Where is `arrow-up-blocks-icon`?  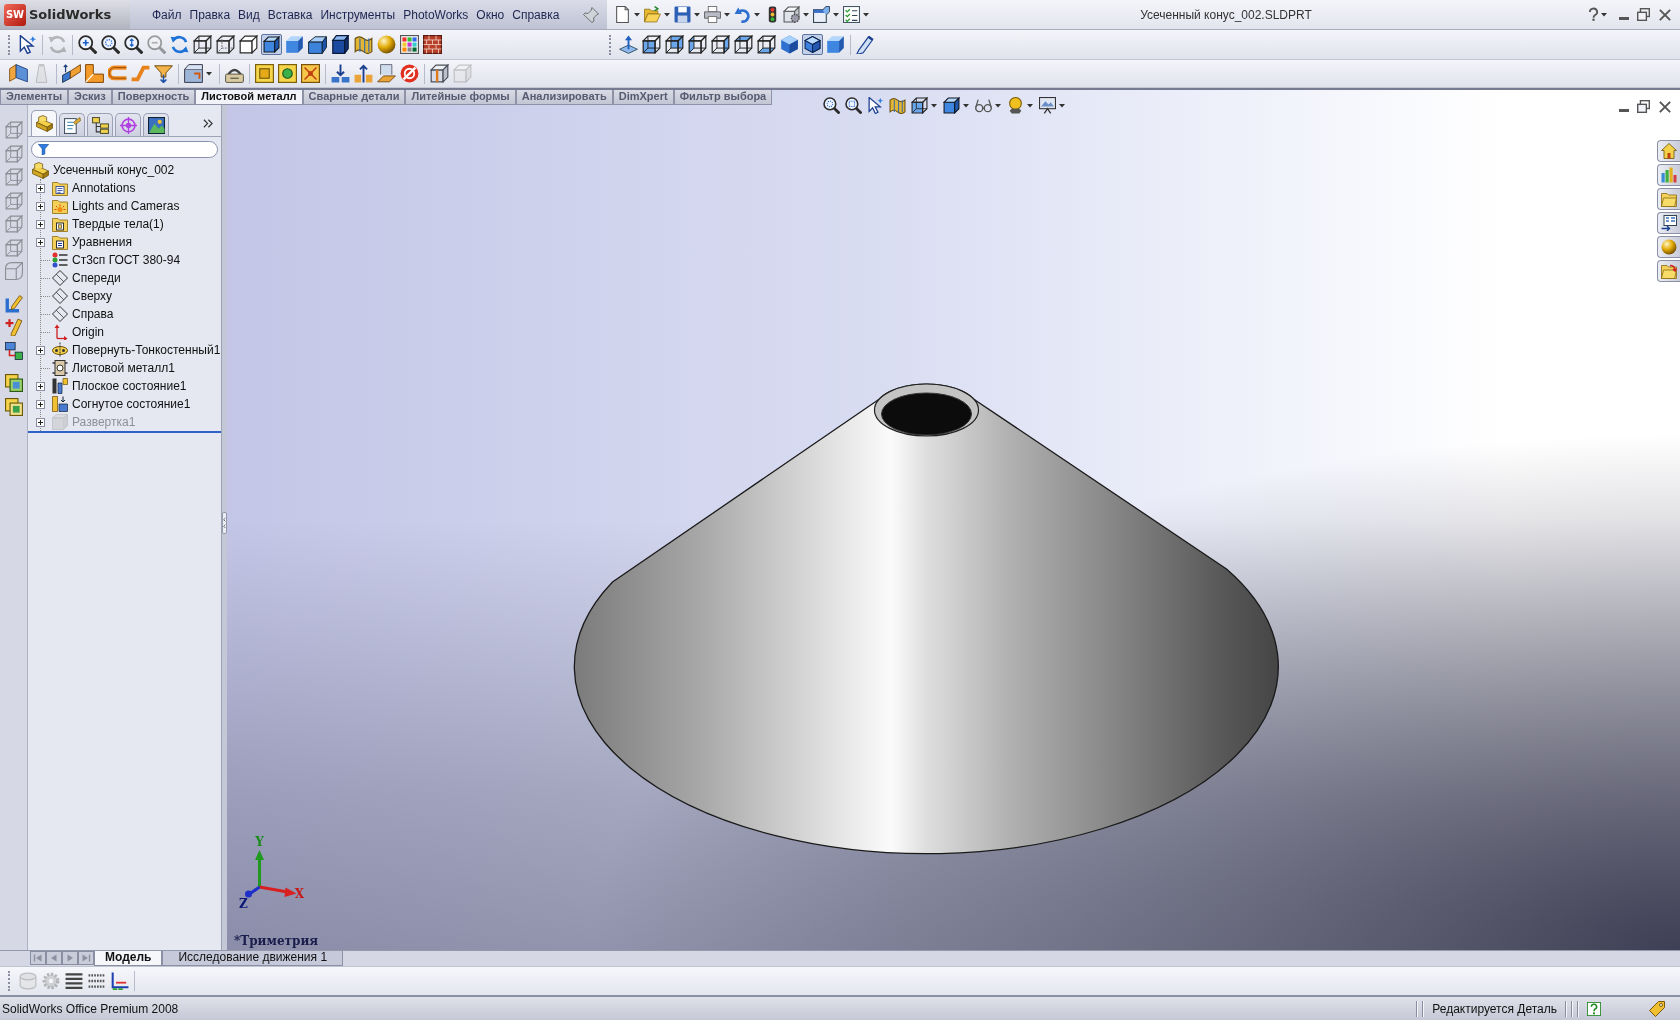 arrow-up-blocks-icon is located at coordinates (363, 73).